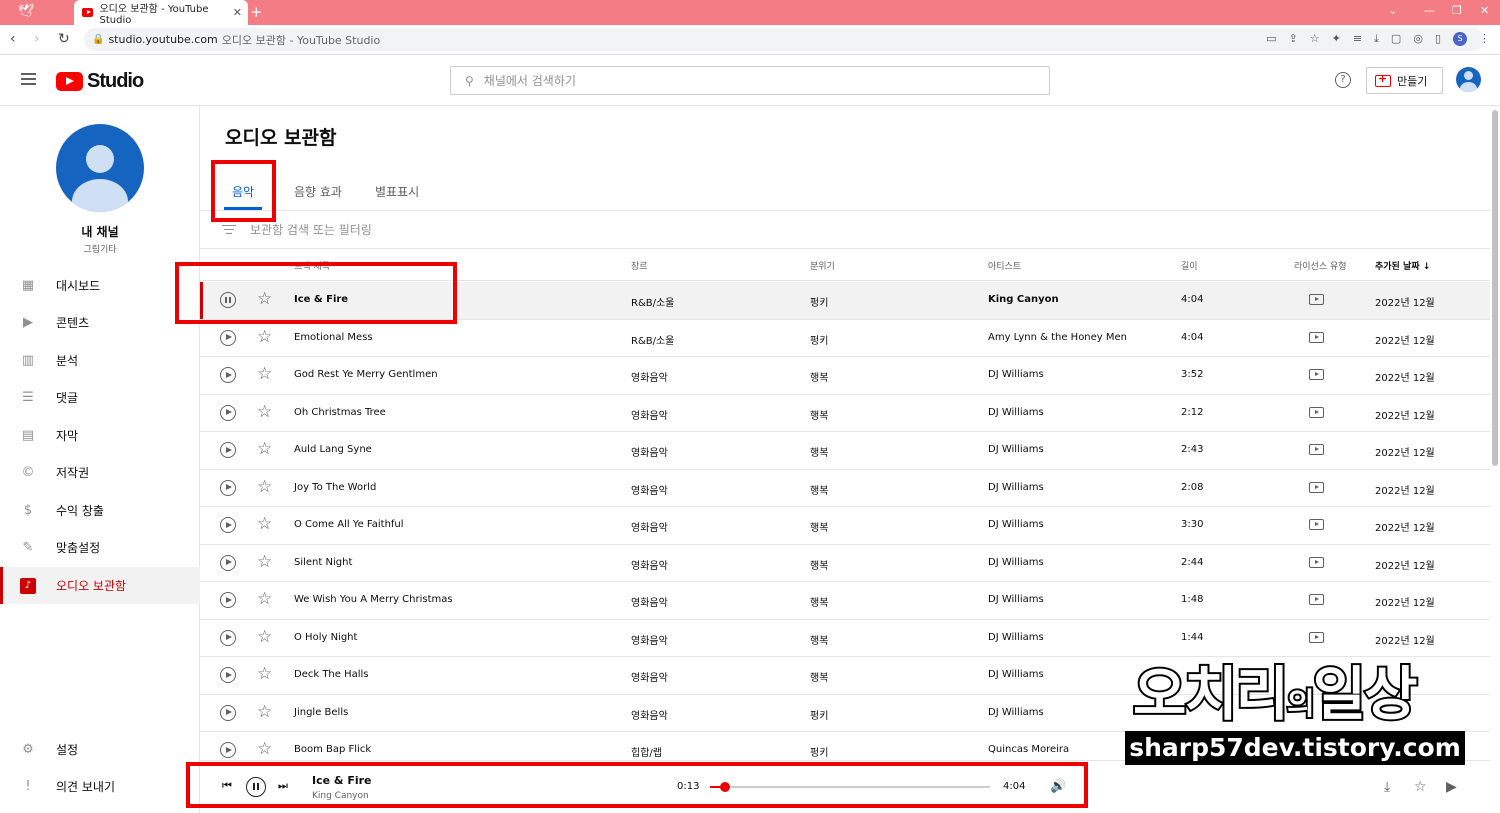 The image size is (1500, 813). What do you see at coordinates (397, 191) in the screenshot?
I see `tab-starred: 별표표시` at bounding box center [397, 191].